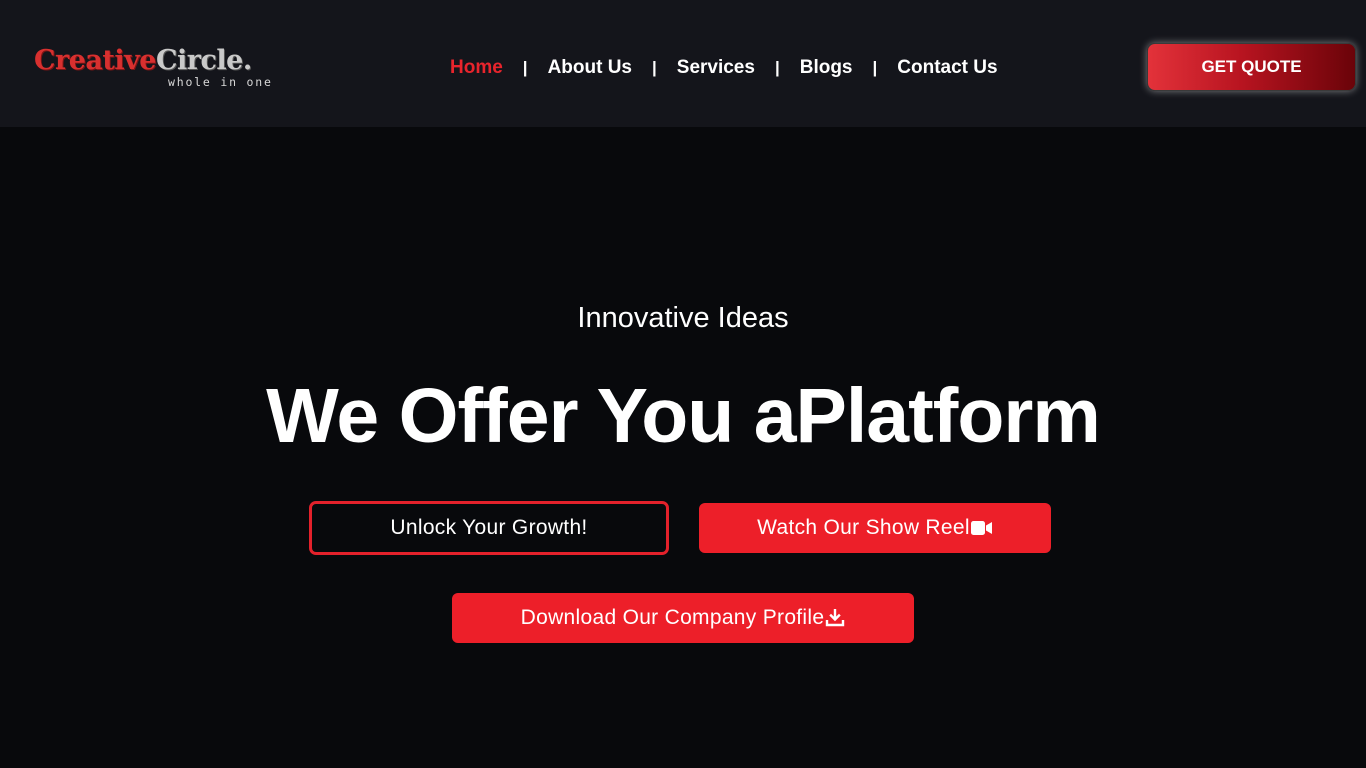  What do you see at coordinates (826, 68) in the screenshot?
I see `nav-blogs: Blogs` at bounding box center [826, 68].